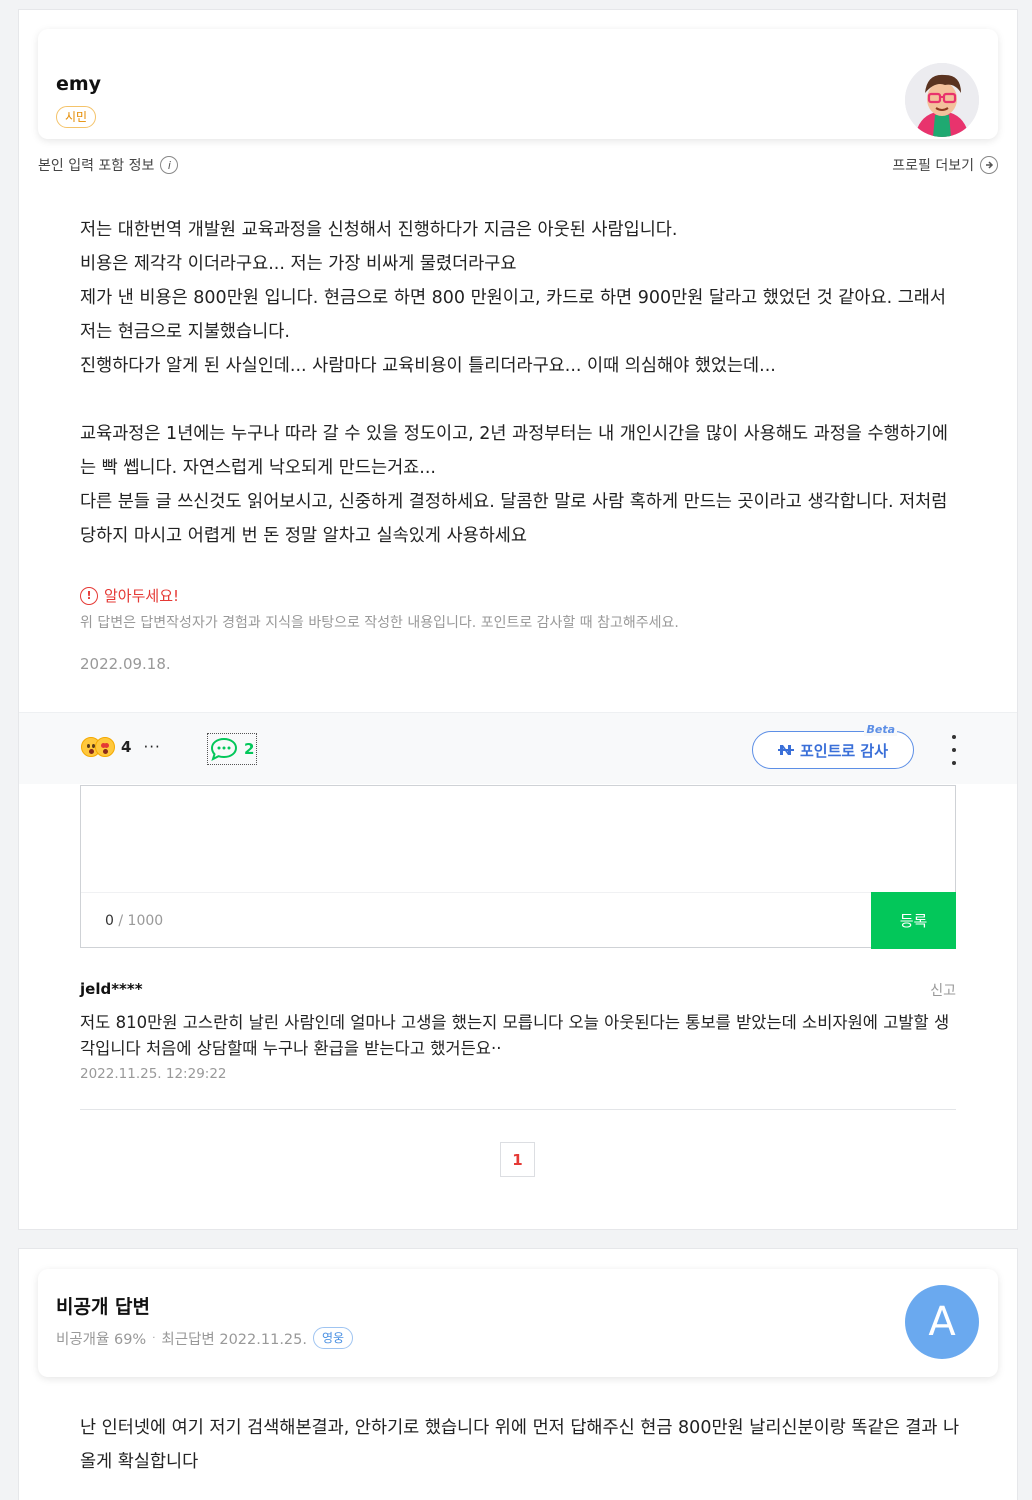 The image size is (1032, 1500). I want to click on report-button: 신고, so click(943, 990).